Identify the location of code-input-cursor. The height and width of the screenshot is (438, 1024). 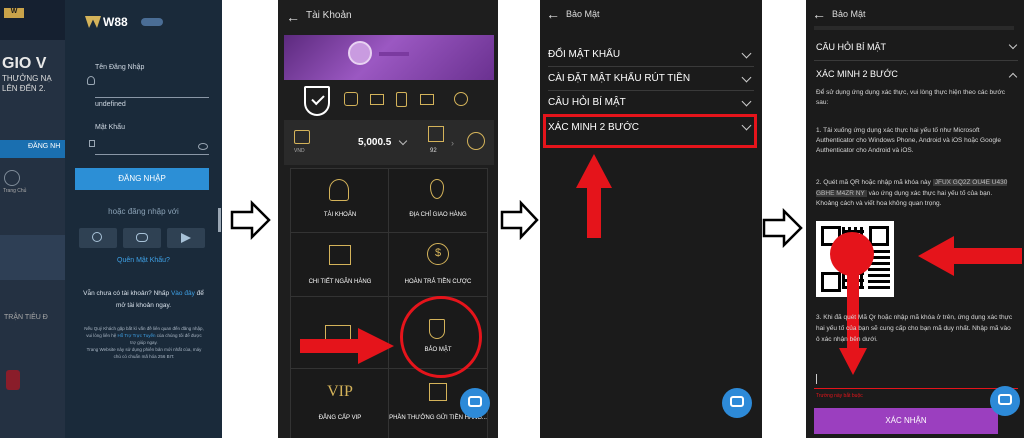
(816, 379).